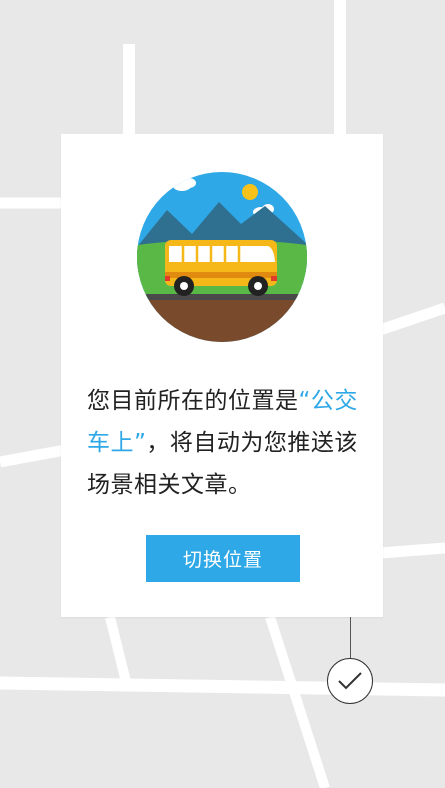  I want to click on bus-icon, so click(222, 257).